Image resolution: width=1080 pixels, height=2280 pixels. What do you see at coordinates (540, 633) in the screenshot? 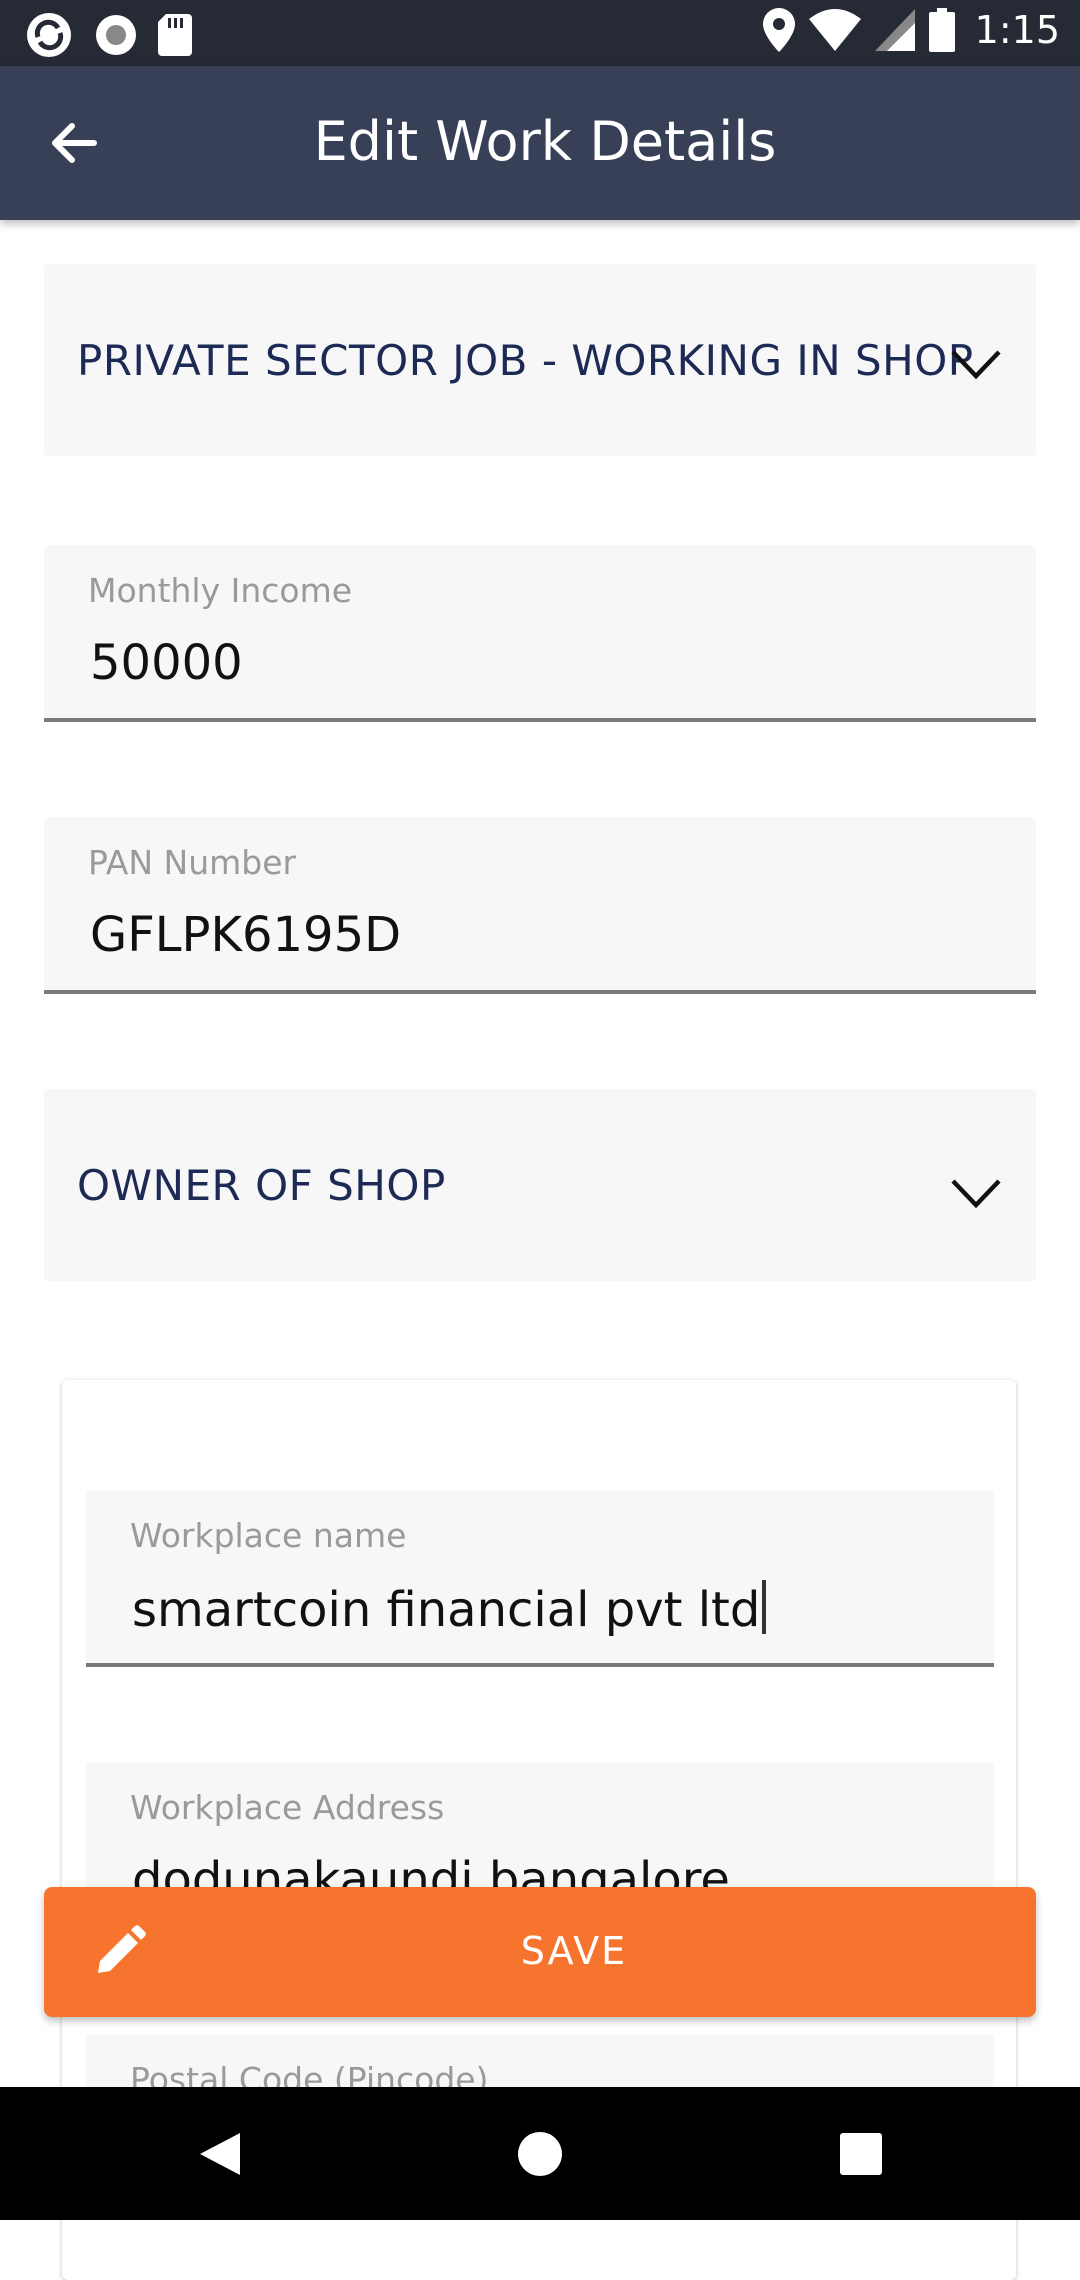
I see `monthly-income-field: Monthly Income 50000` at bounding box center [540, 633].